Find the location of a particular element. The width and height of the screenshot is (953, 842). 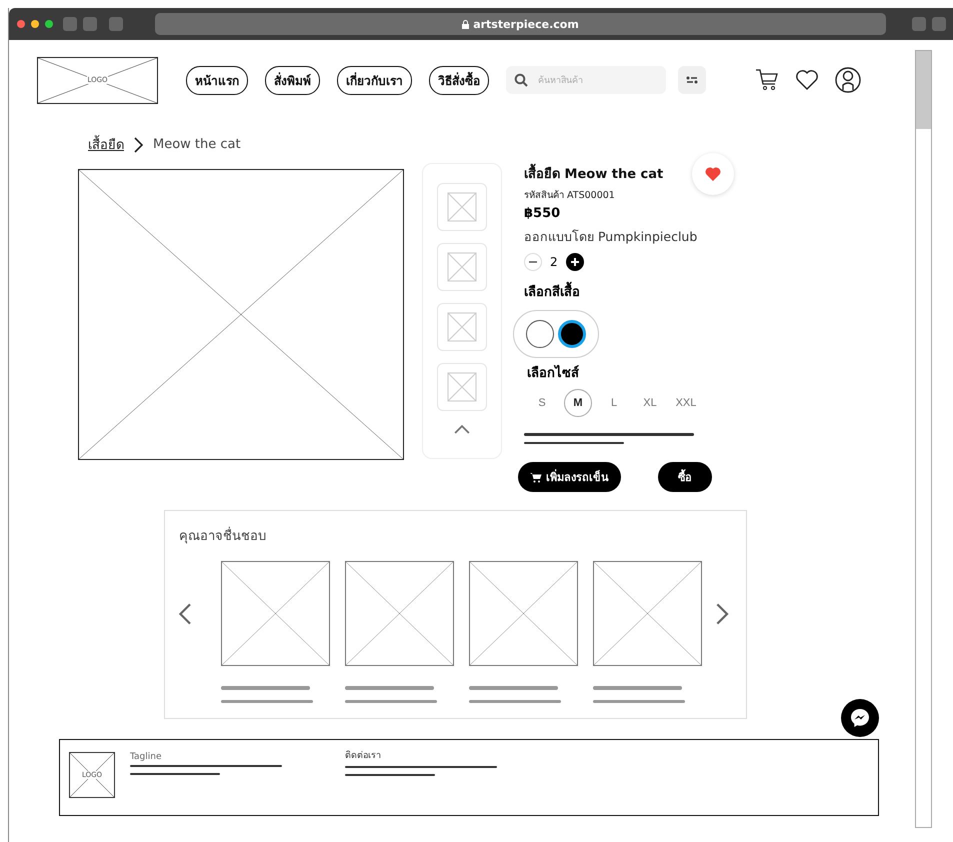

scroll-up-button is located at coordinates (462, 429).